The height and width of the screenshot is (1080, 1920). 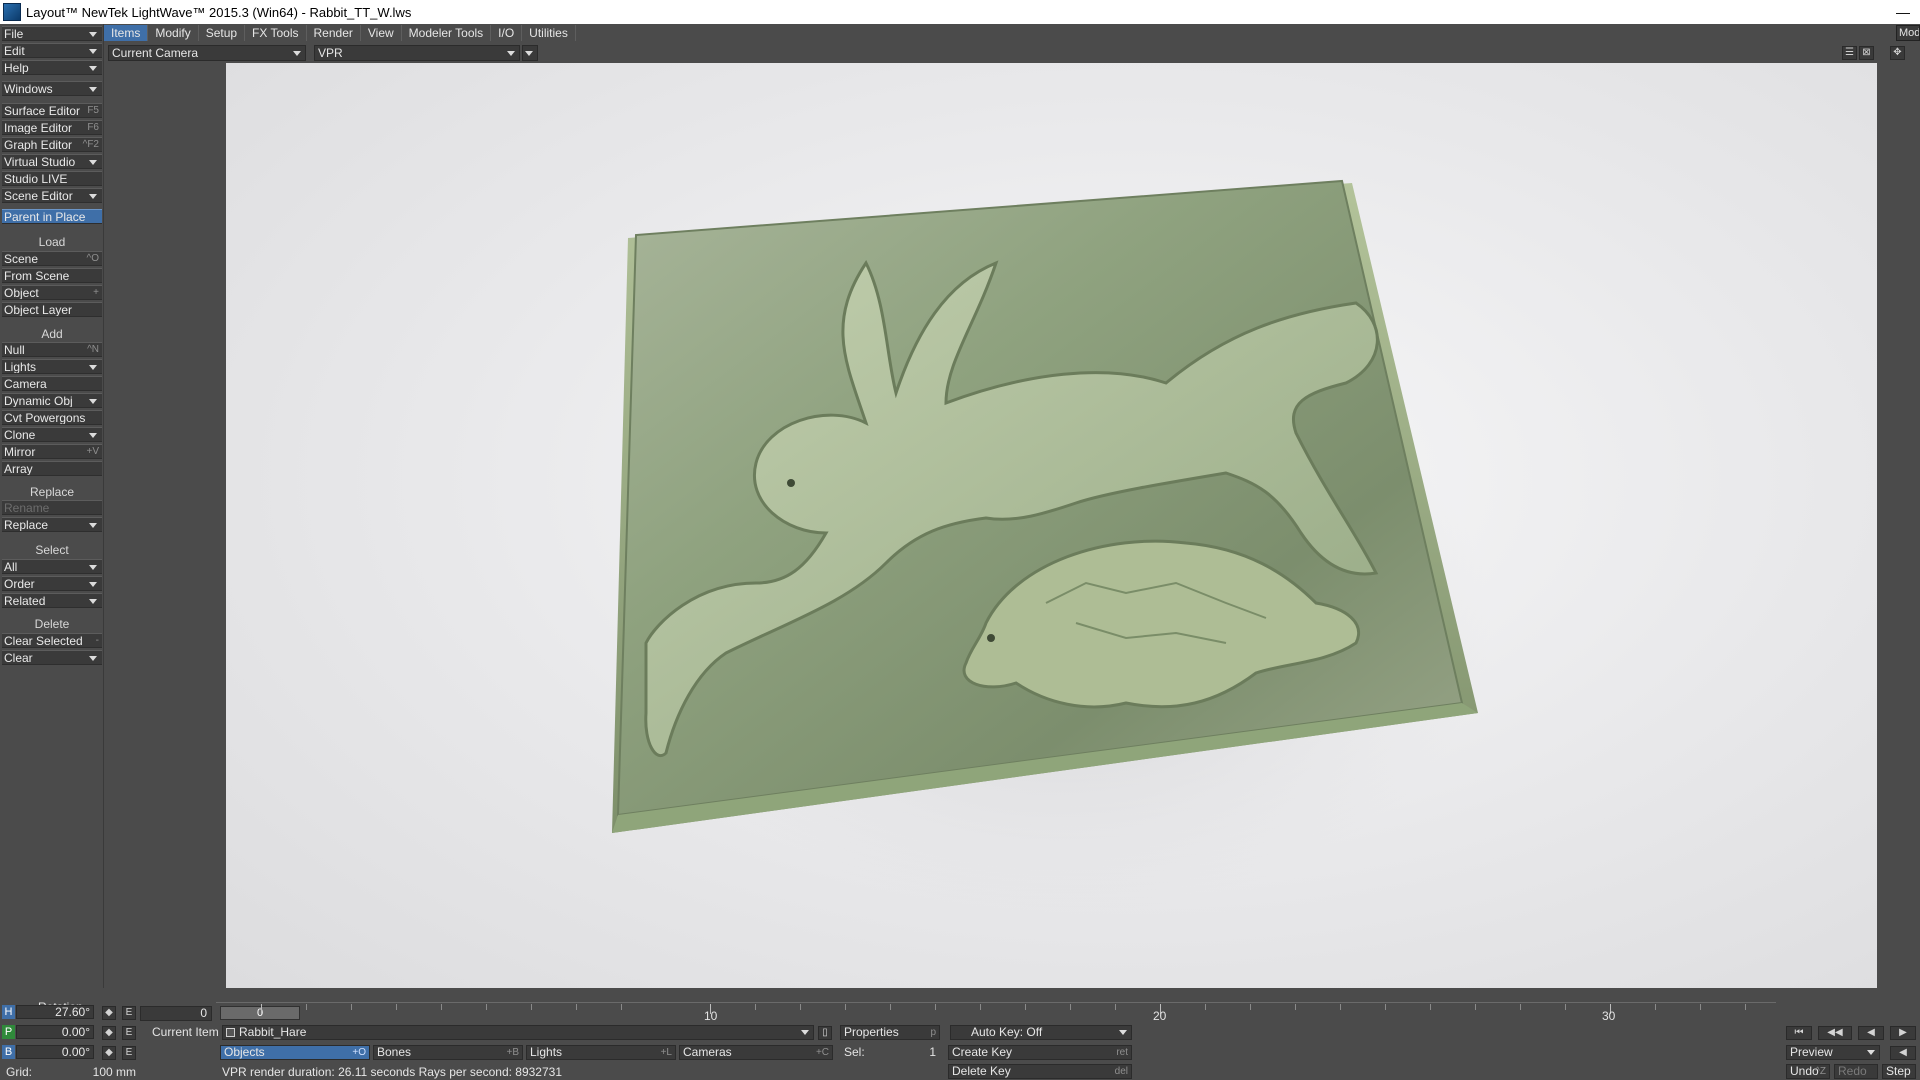 I want to click on mirror-button: Mirror +V, so click(x=52, y=451).